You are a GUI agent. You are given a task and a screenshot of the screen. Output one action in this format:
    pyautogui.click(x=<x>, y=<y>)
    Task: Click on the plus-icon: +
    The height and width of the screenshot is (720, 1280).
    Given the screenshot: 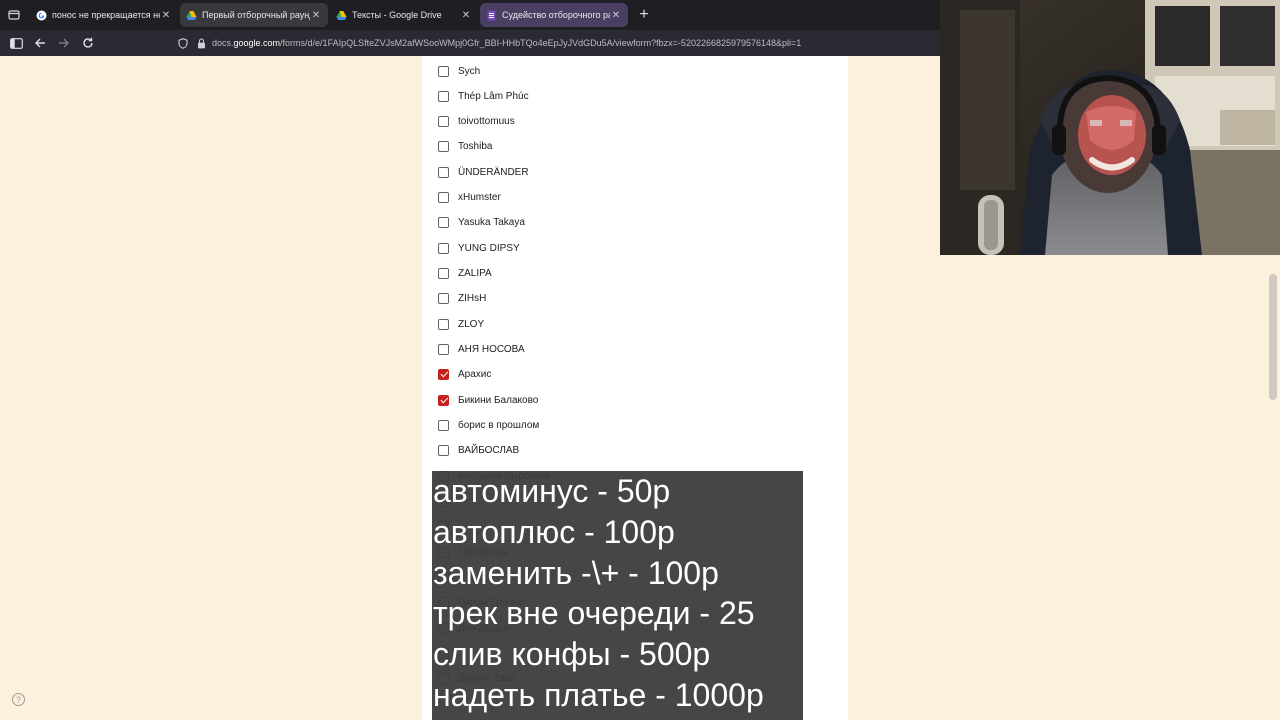 What is the action you would take?
    pyautogui.click(x=644, y=14)
    